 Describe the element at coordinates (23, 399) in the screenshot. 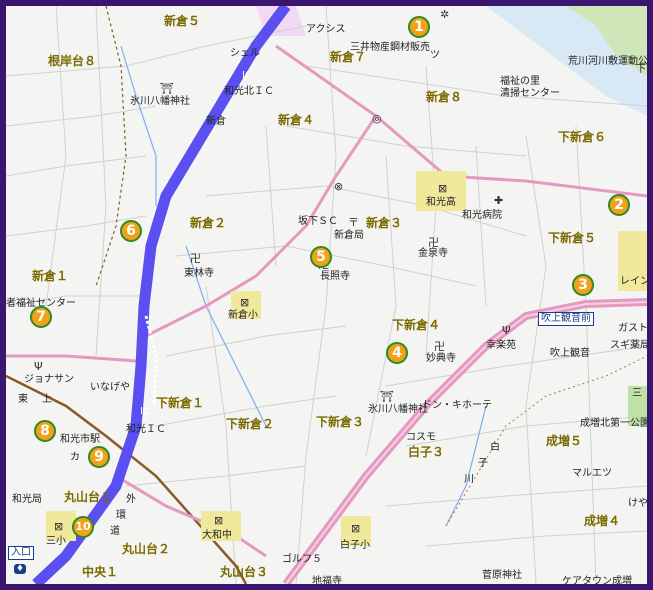

I see `place-label: 東` at that location.